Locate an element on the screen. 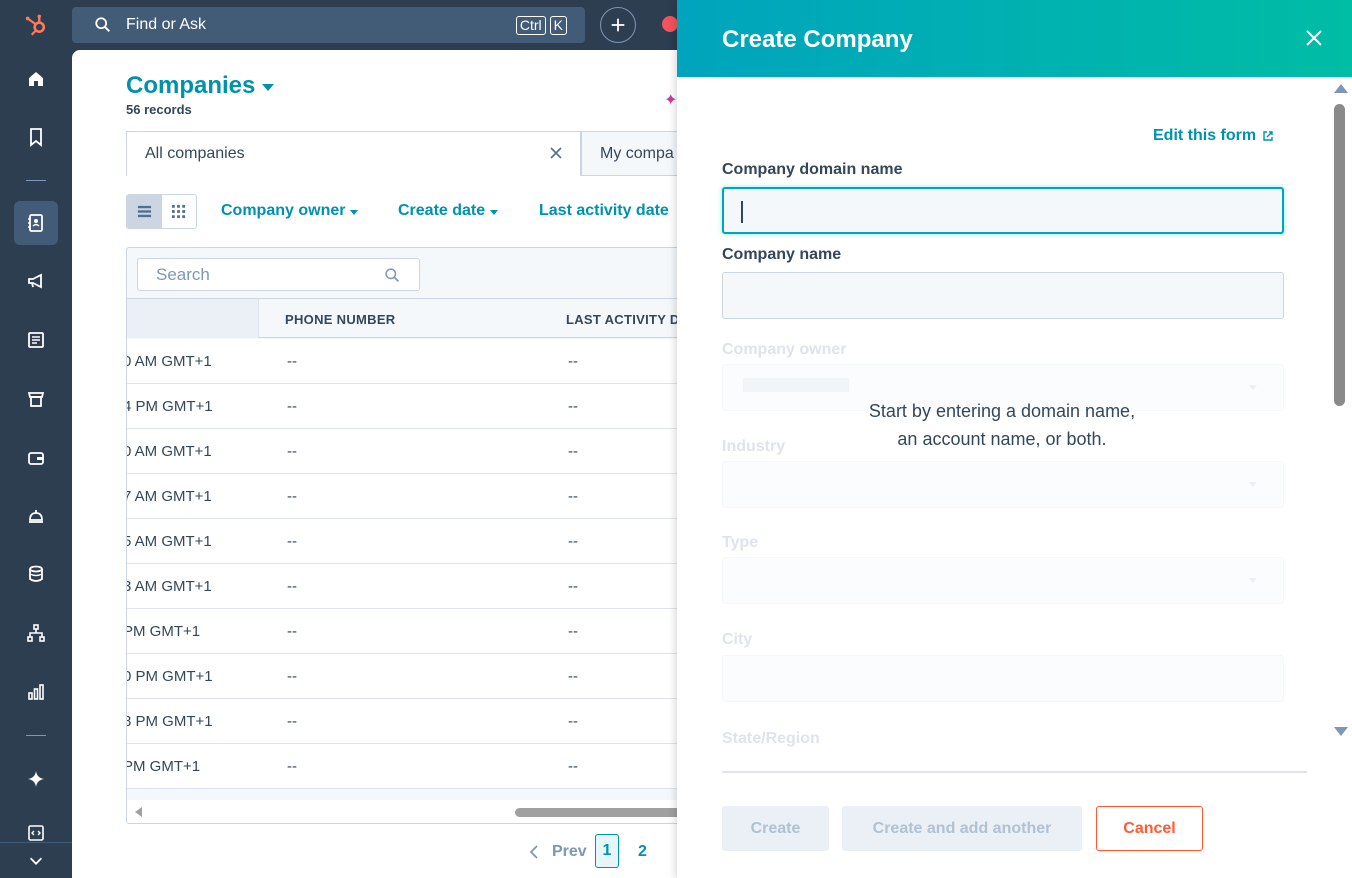 This screenshot has height=878, width=1352. company-name-input is located at coordinates (1003, 295).